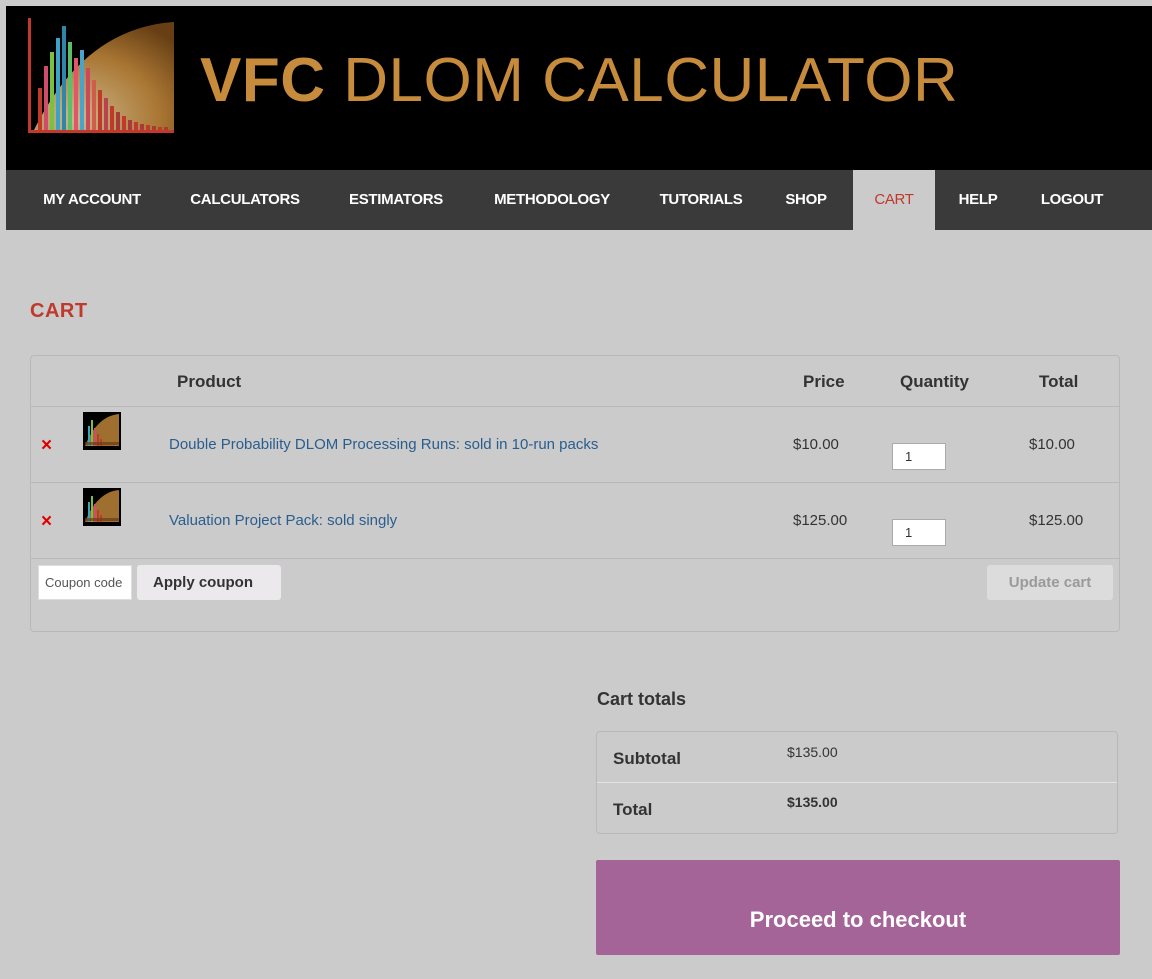  Describe the element at coordinates (647, 758) in the screenshot. I see `subtotal-label: Subtotal` at that location.